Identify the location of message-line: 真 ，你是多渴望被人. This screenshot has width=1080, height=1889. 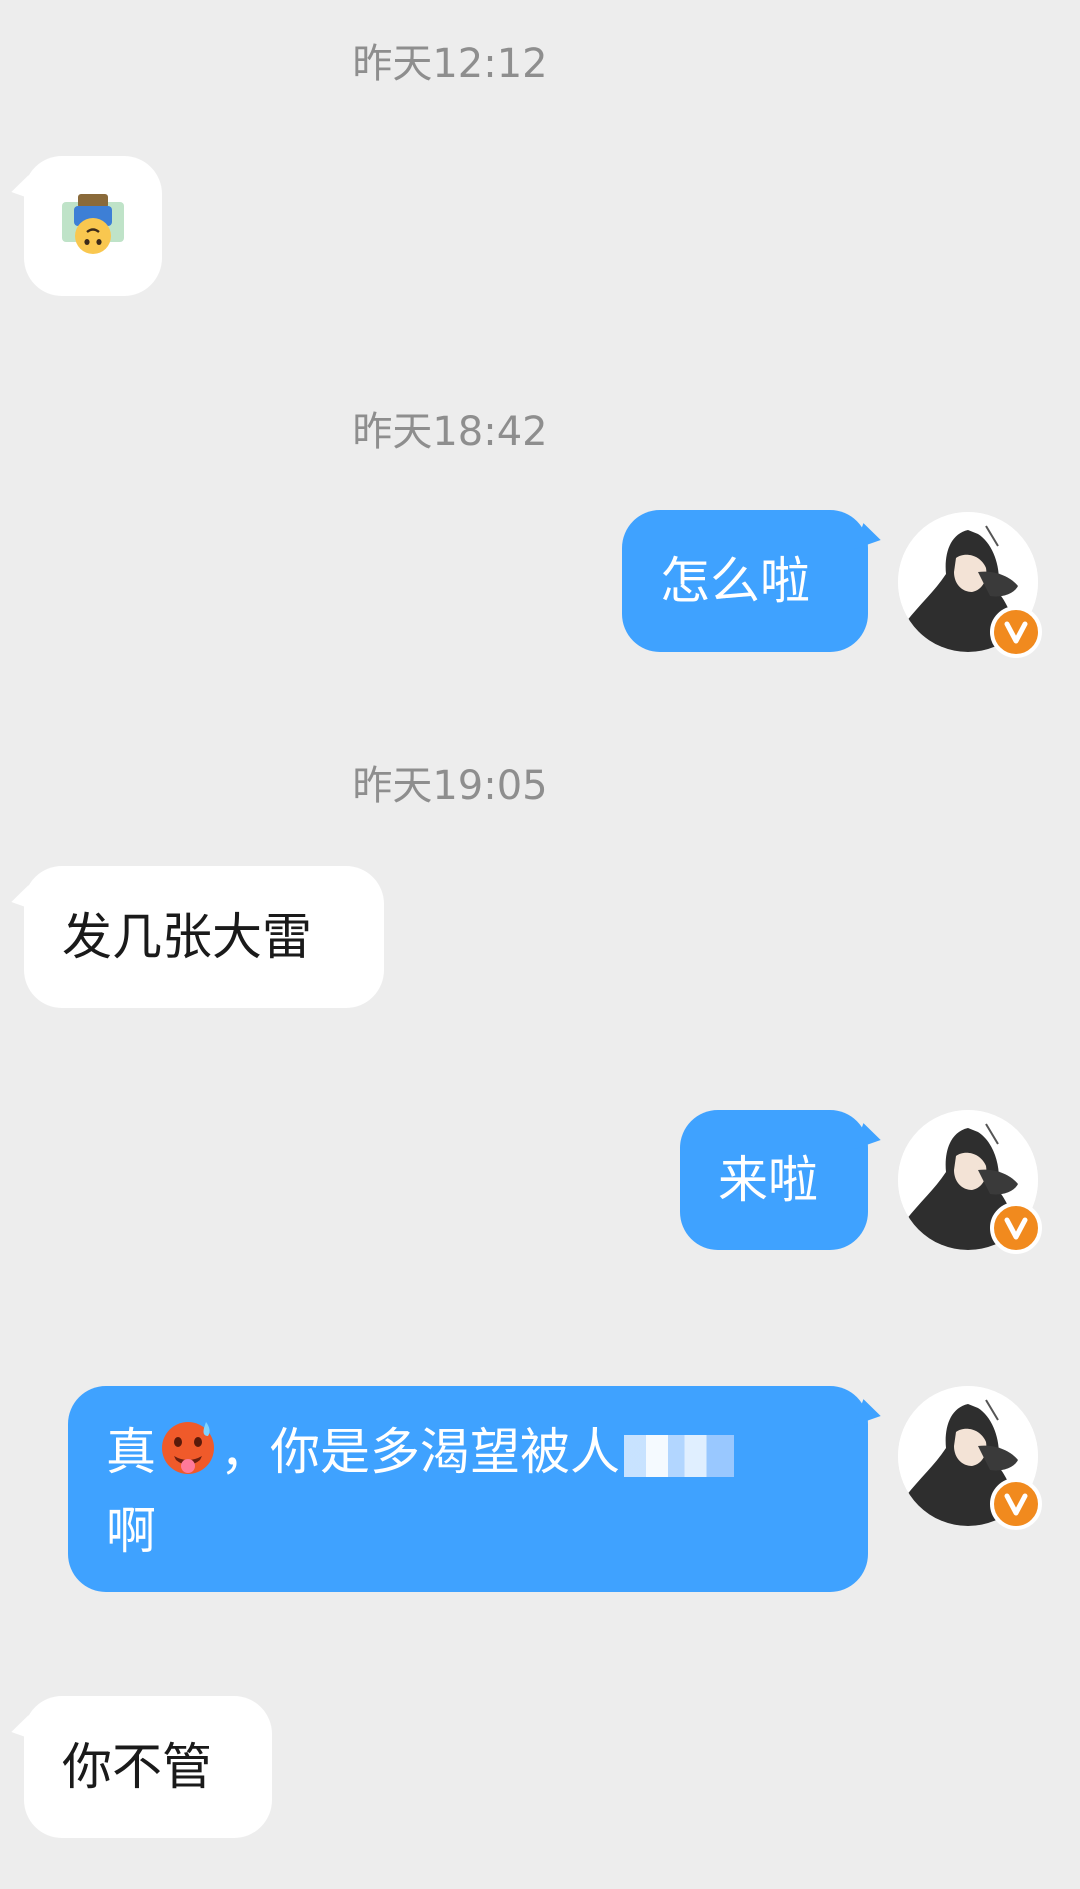
(472, 1455).